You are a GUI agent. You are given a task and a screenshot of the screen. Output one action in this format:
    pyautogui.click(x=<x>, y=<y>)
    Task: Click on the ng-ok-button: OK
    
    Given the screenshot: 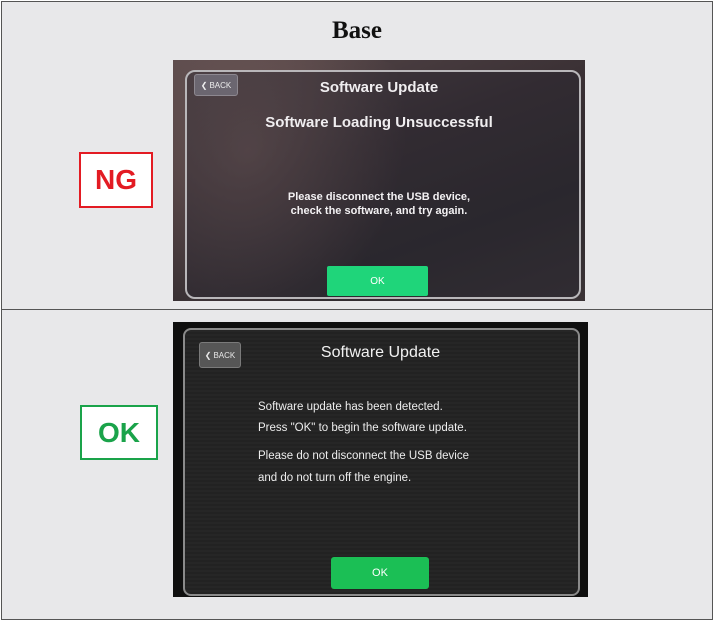 What is the action you would take?
    pyautogui.click(x=377, y=281)
    